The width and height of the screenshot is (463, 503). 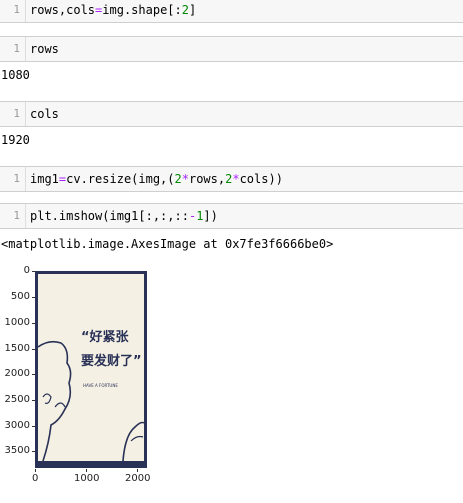 I want to click on y-tick-label: 500, so click(x=20, y=296).